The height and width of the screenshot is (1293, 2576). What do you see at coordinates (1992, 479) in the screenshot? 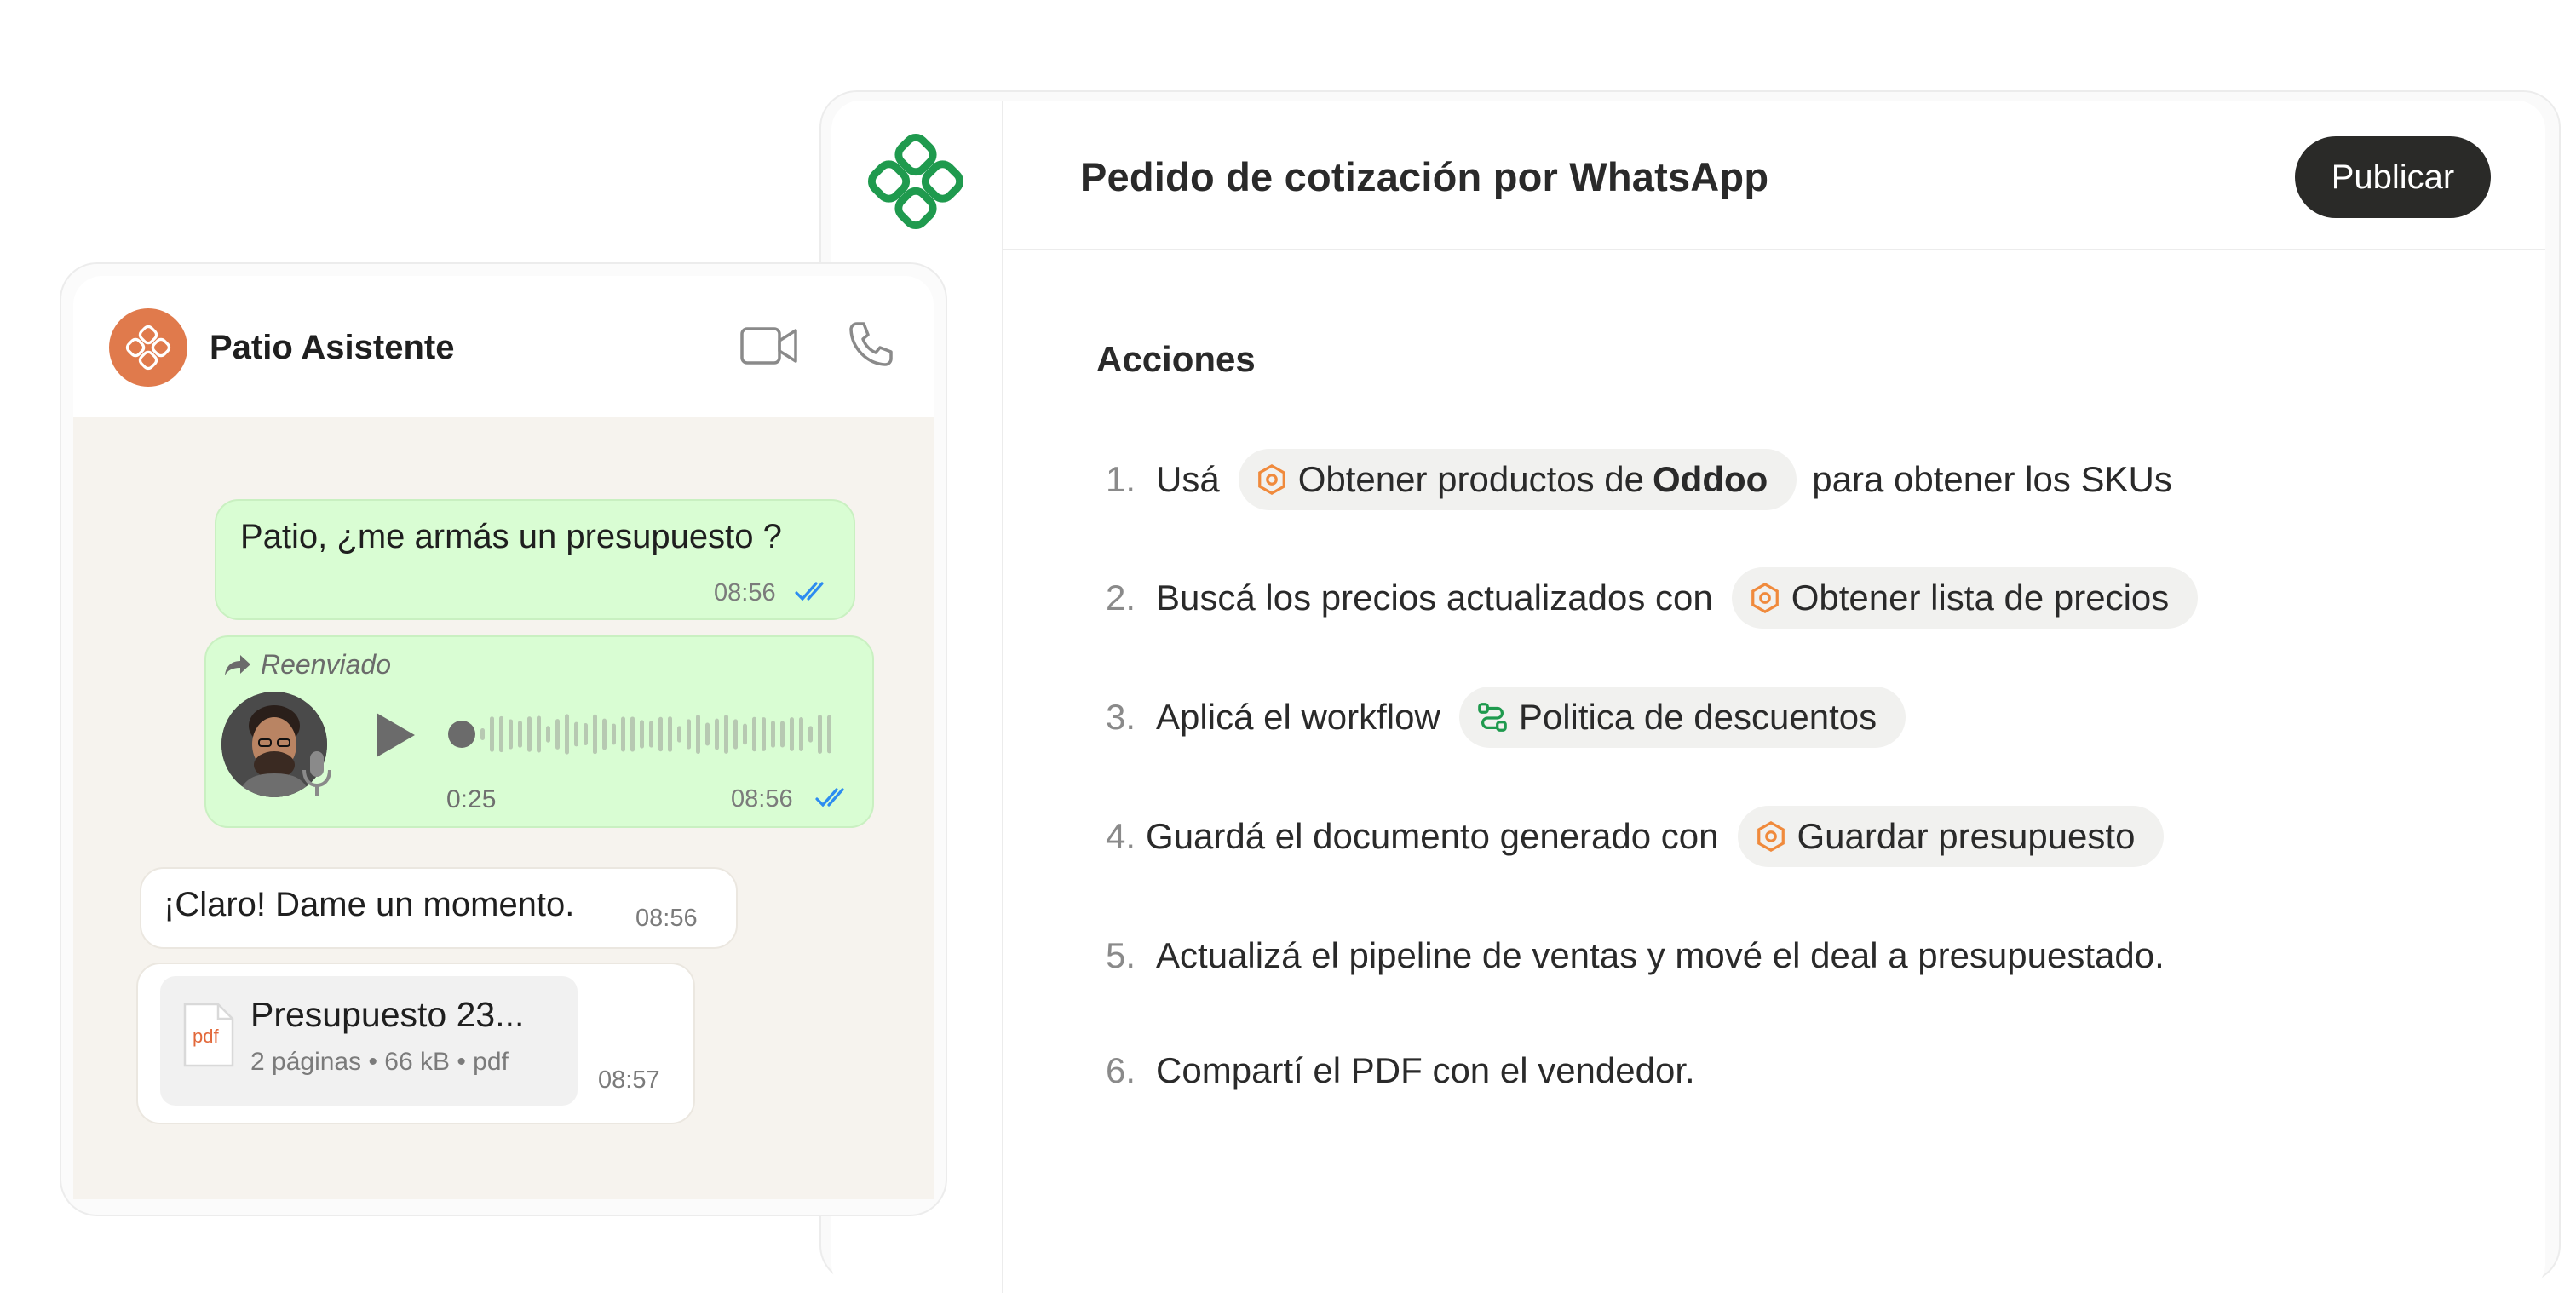
I see `step-text-after: para obtener los SKUs` at bounding box center [1992, 479].